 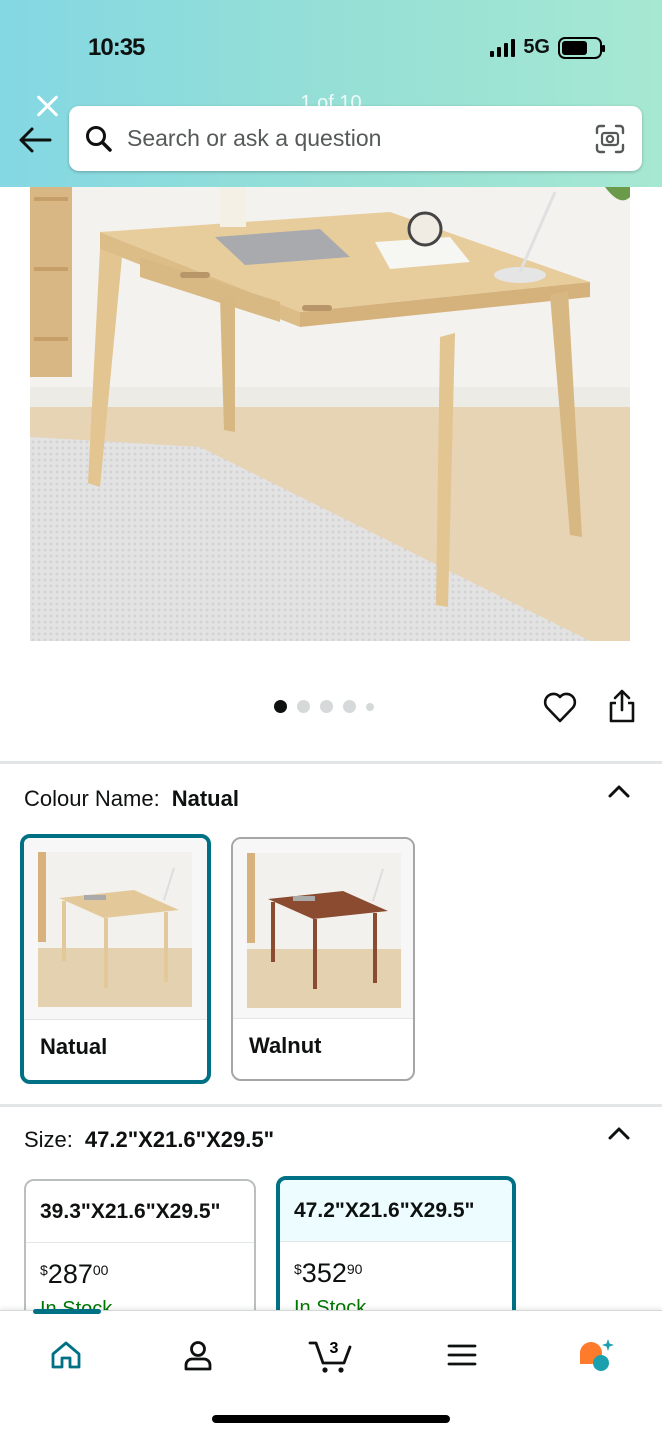 What do you see at coordinates (596, 1355) in the screenshot?
I see `rufus-assistant-icon` at bounding box center [596, 1355].